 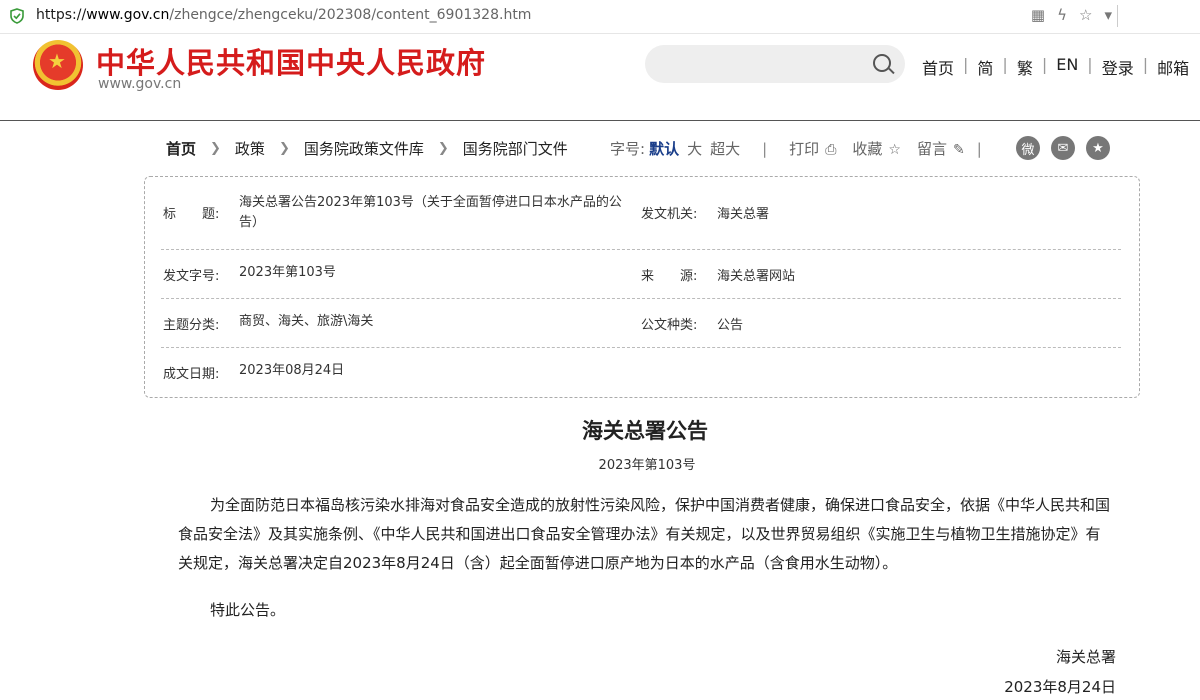 I want to click on toolbar-divider, so click(x=1117, y=16).